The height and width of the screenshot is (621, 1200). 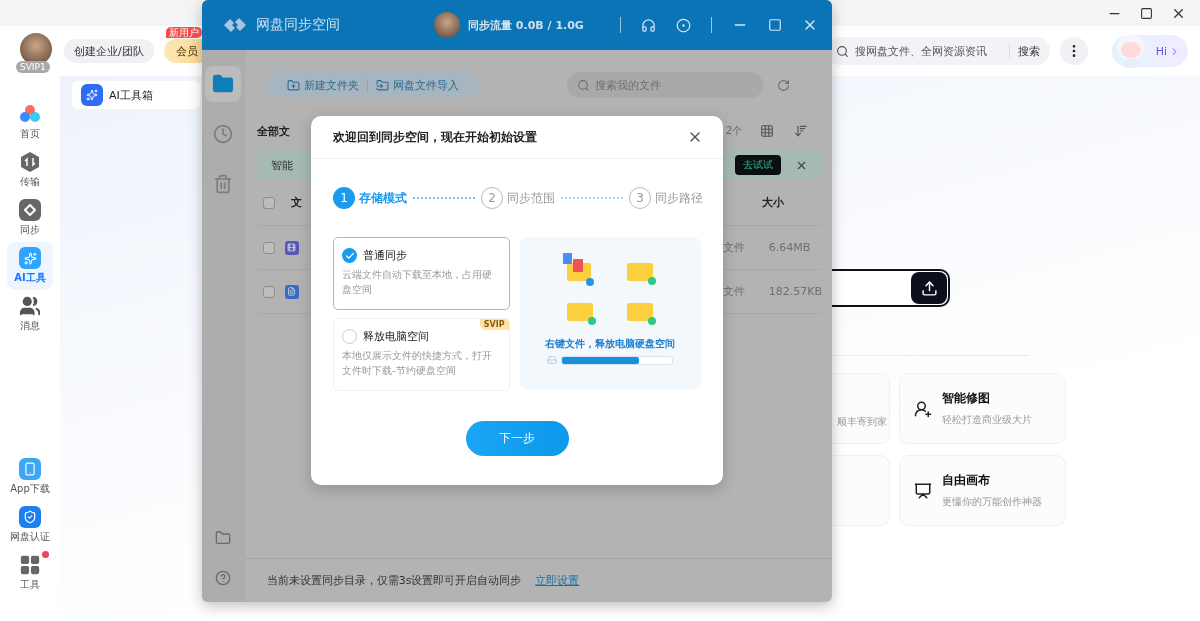 What do you see at coordinates (281, 165) in the screenshot?
I see `banner-text: 智能` at bounding box center [281, 165].